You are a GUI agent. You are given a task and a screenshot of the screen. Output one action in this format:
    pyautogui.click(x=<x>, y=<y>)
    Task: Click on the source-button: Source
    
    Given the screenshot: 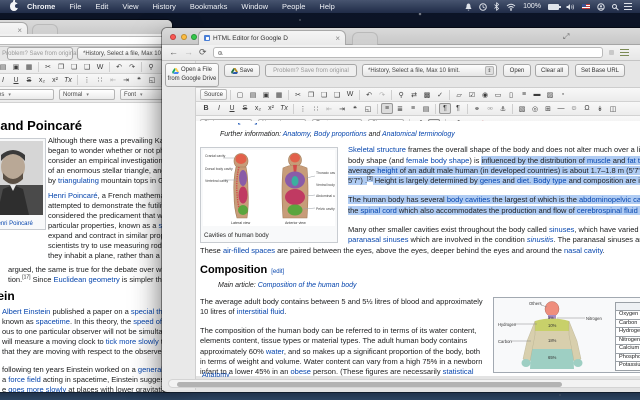 What is the action you would take?
    pyautogui.click(x=214, y=94)
    